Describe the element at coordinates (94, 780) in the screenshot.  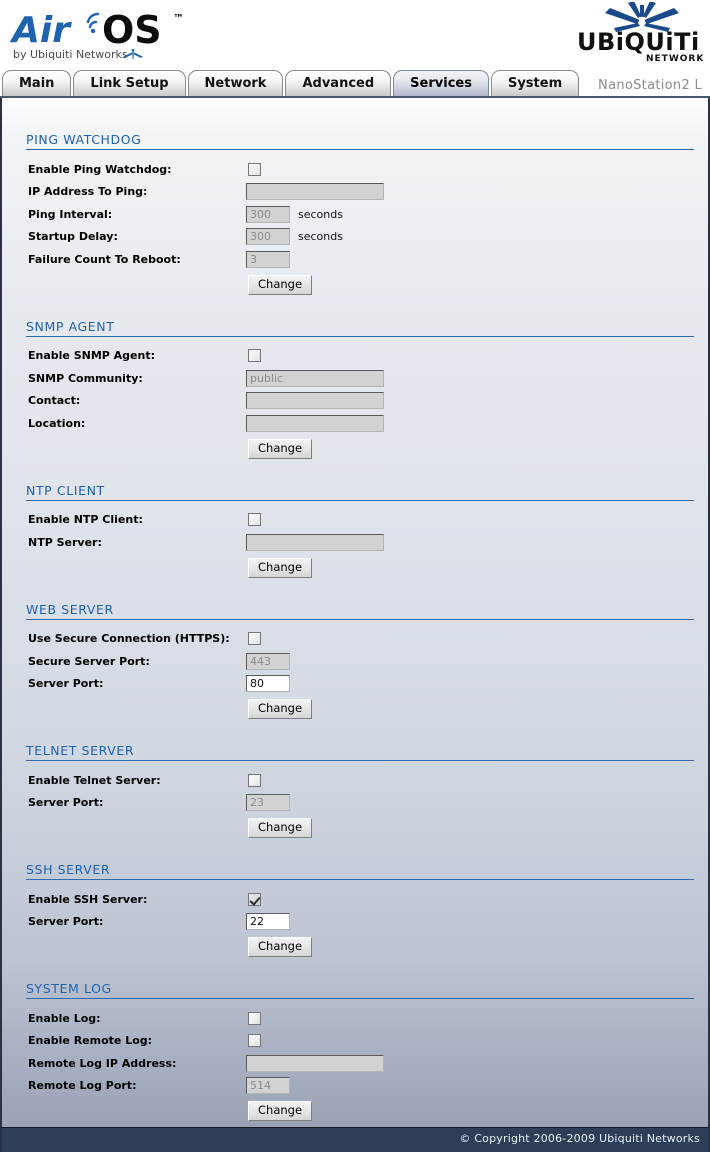
I see `label-enable-telnet-server: Enable Telnet Server:` at that location.